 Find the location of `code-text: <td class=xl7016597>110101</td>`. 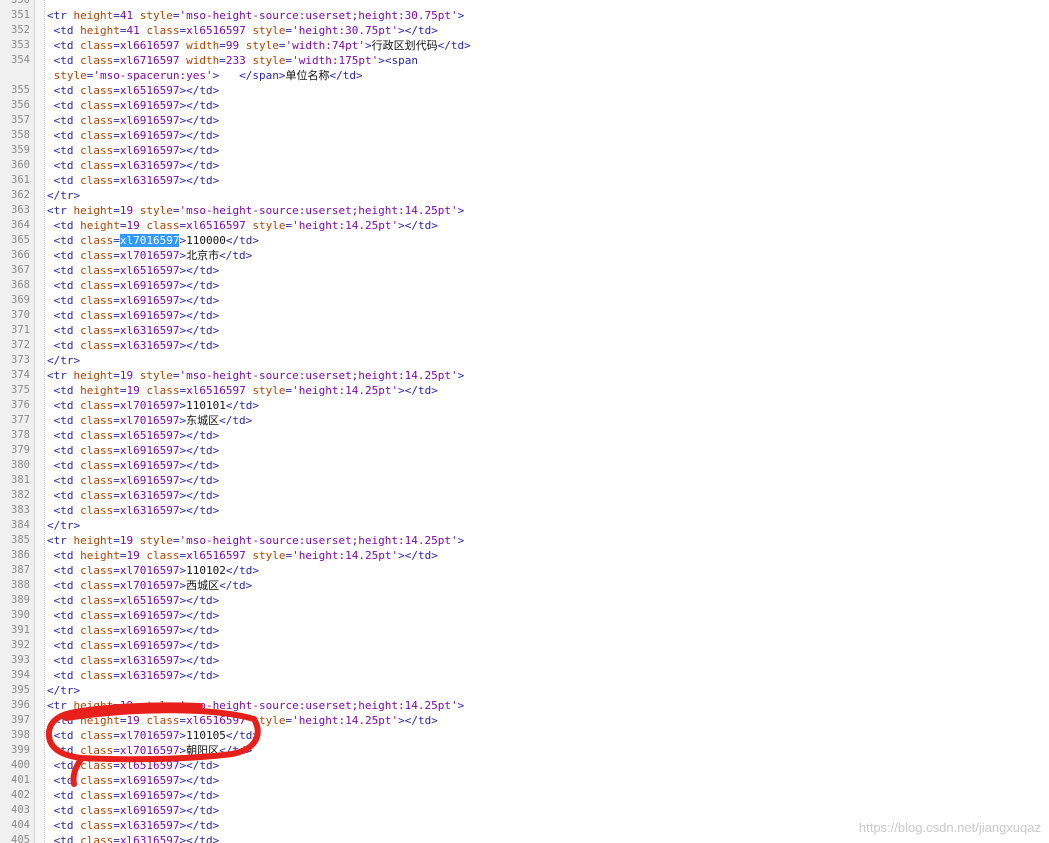

code-text: <td class=xl7016597>110101</td> is located at coordinates (153, 405).